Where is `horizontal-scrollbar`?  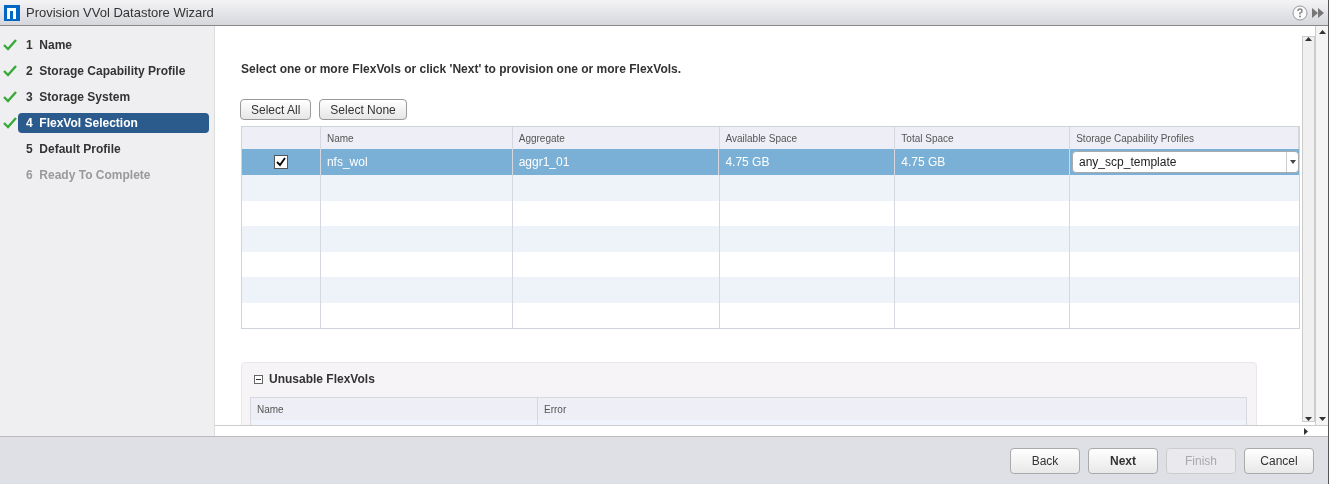
horizontal-scrollbar is located at coordinates (771, 430).